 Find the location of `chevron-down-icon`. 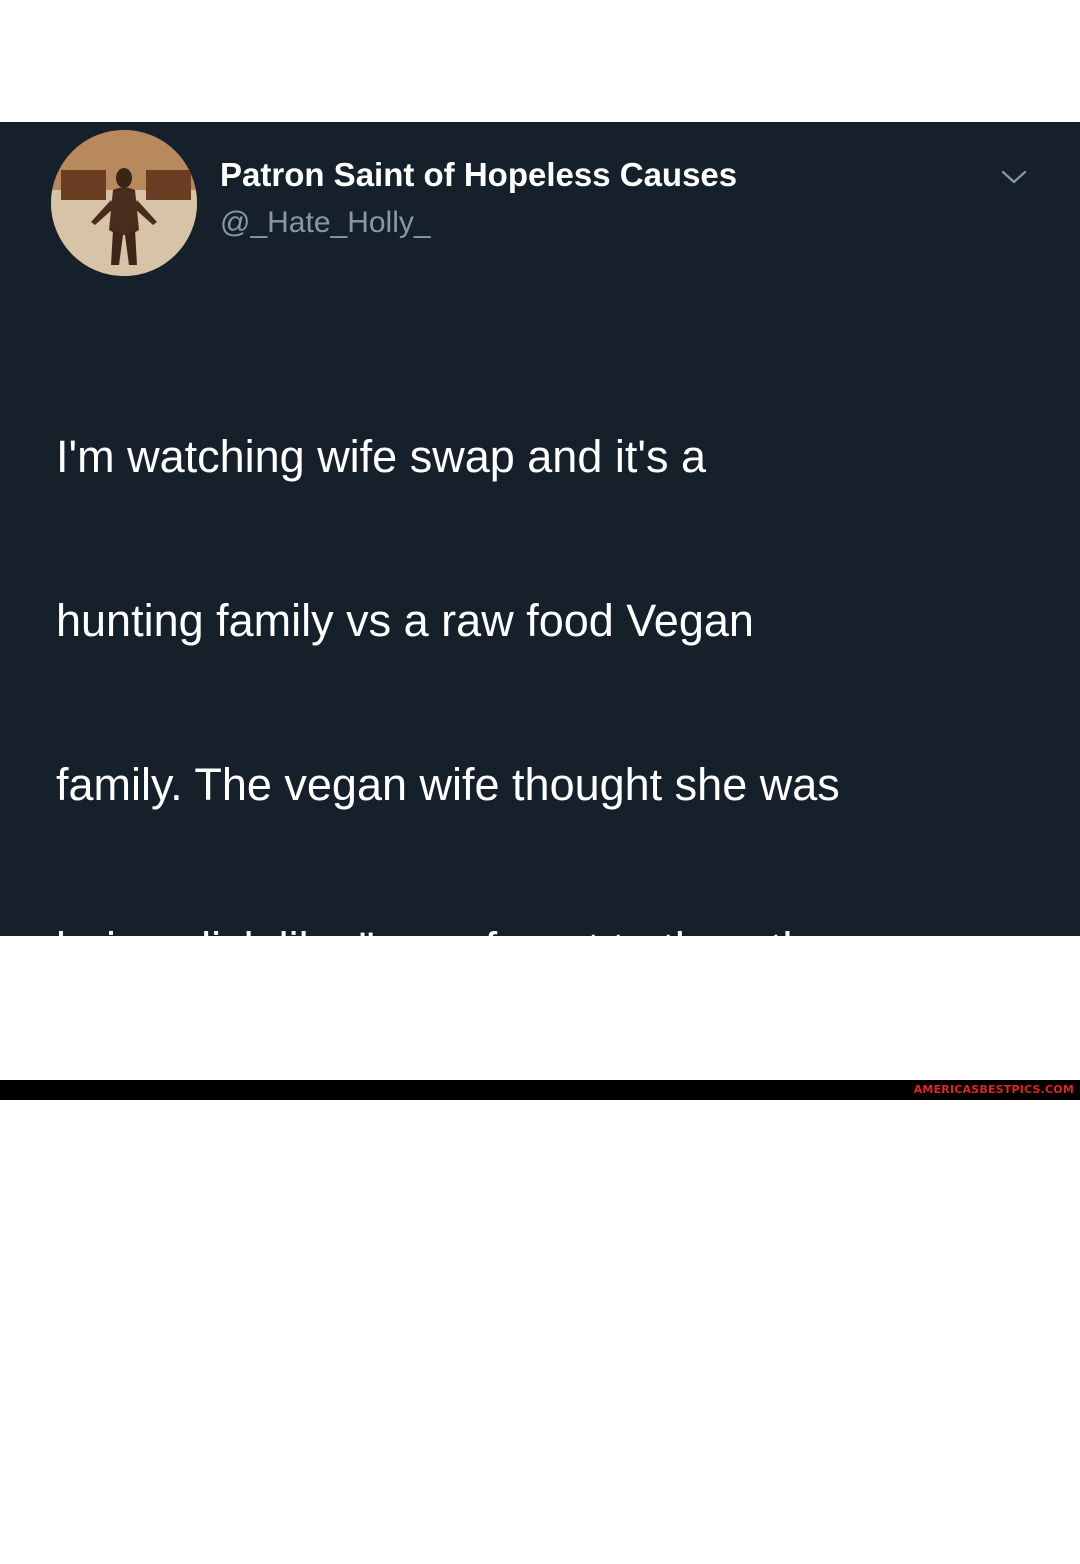

chevron-down-icon is located at coordinates (1014, 177).